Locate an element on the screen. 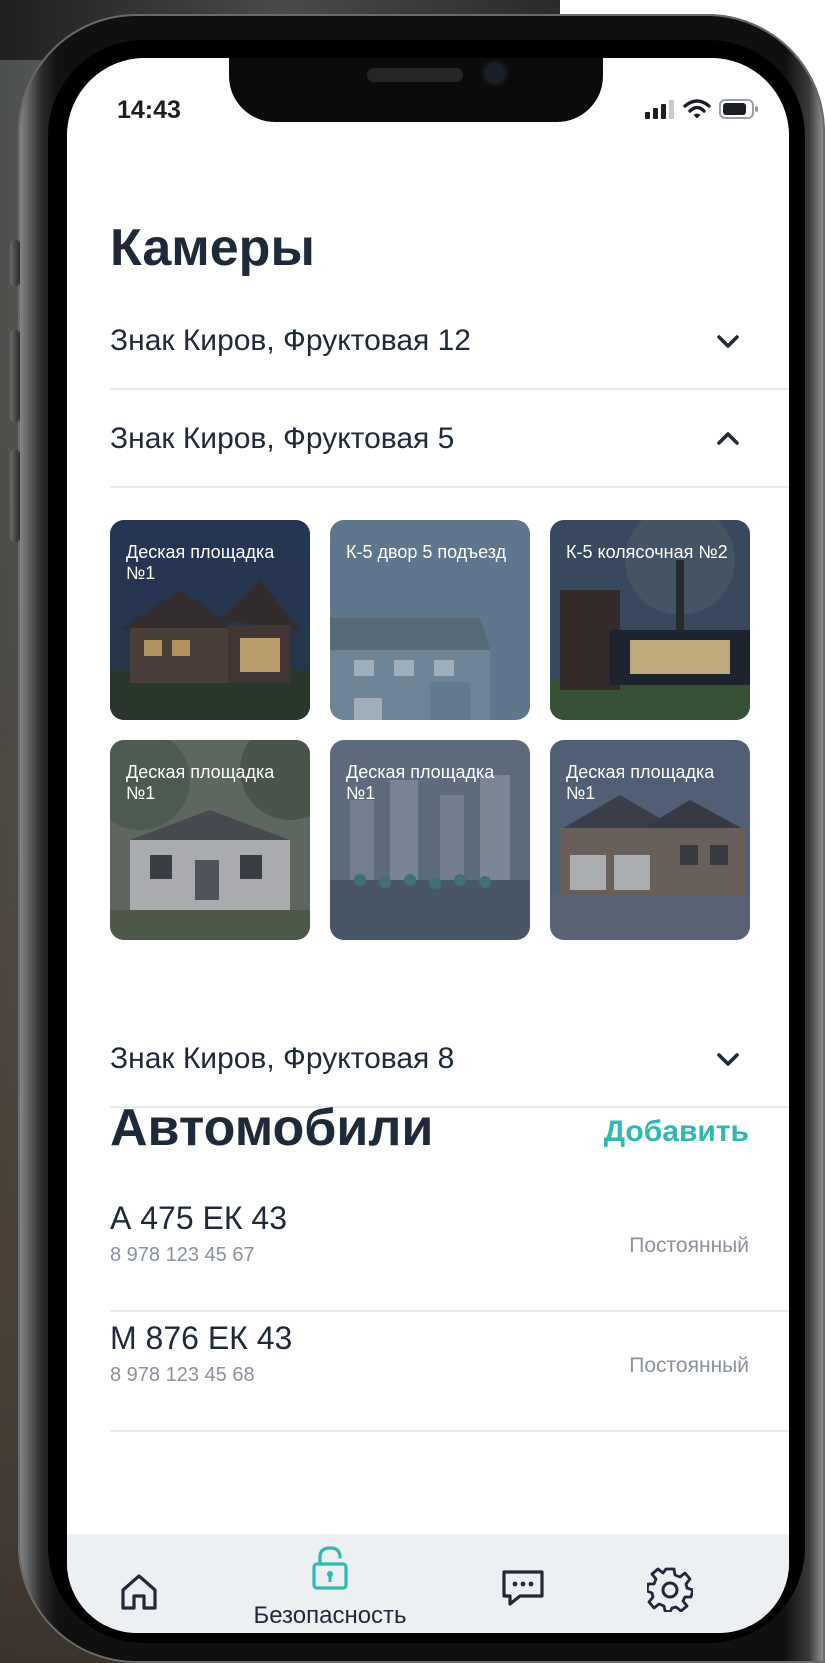 This screenshot has width=825, height=1663. tab-security: Безопасность is located at coordinates (330, 1583).